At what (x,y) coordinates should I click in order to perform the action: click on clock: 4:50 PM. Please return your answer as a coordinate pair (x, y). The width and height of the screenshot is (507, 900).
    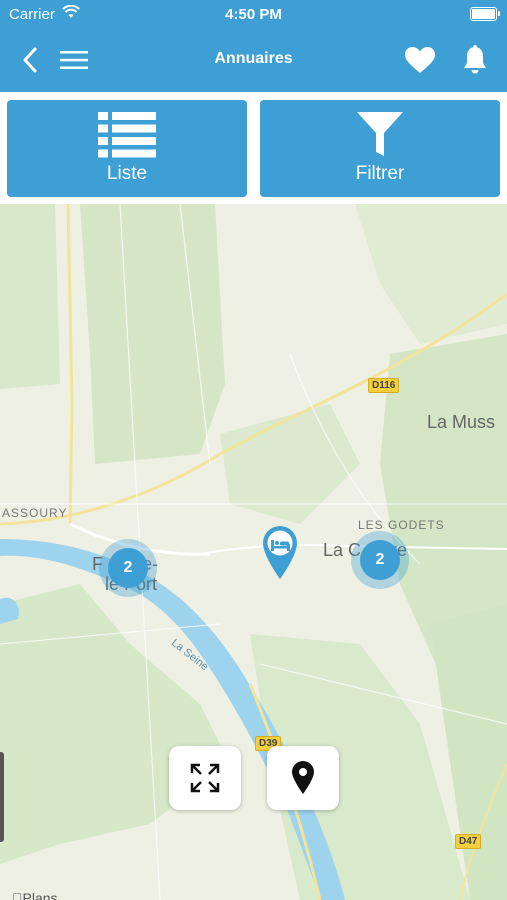
    Looking at the image, I should click on (253, 14).